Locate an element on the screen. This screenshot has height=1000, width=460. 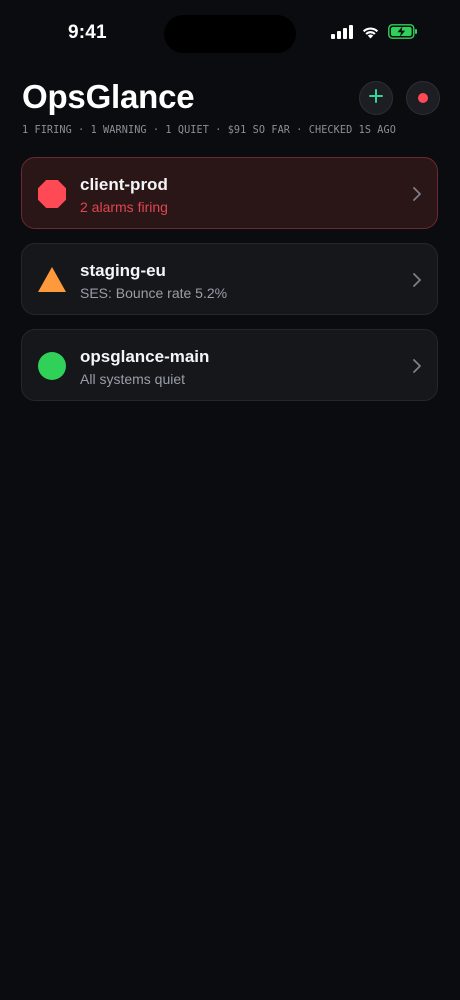
wifi-icon is located at coordinates (370, 32).